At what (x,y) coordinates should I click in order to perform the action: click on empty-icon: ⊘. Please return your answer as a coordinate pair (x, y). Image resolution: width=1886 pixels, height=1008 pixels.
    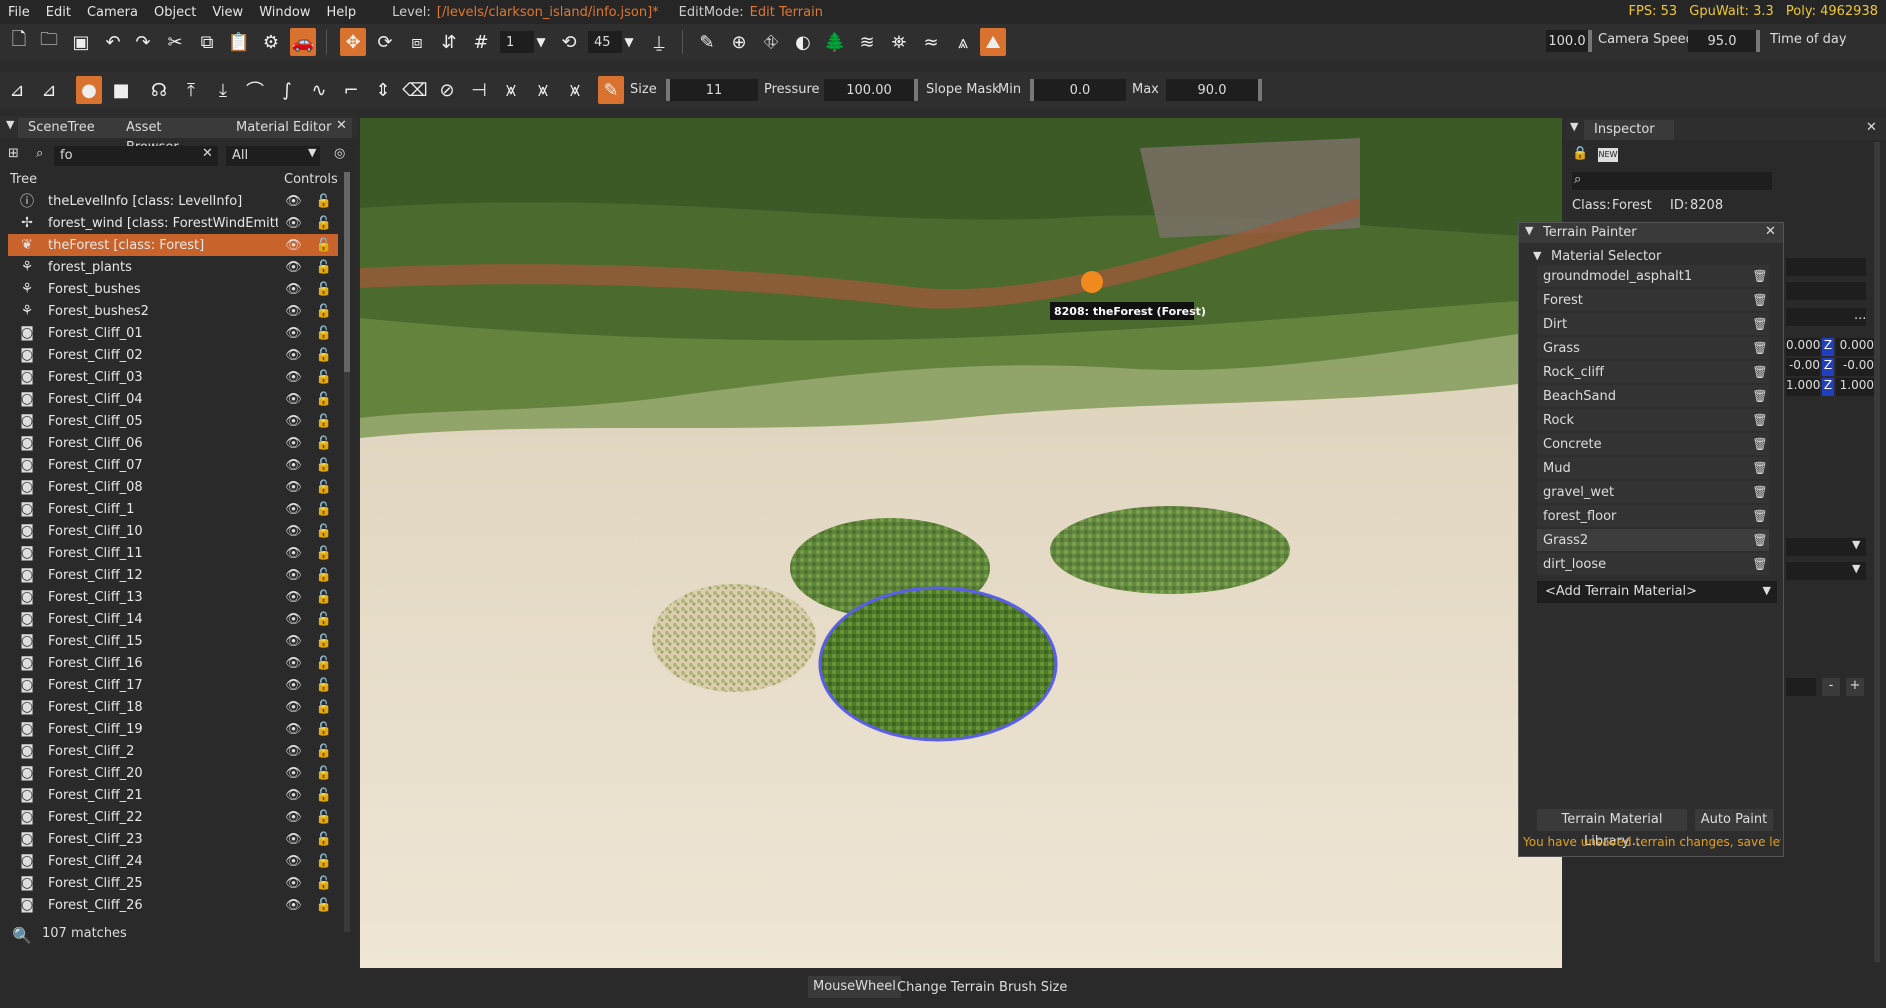
    Looking at the image, I should click on (447, 90).